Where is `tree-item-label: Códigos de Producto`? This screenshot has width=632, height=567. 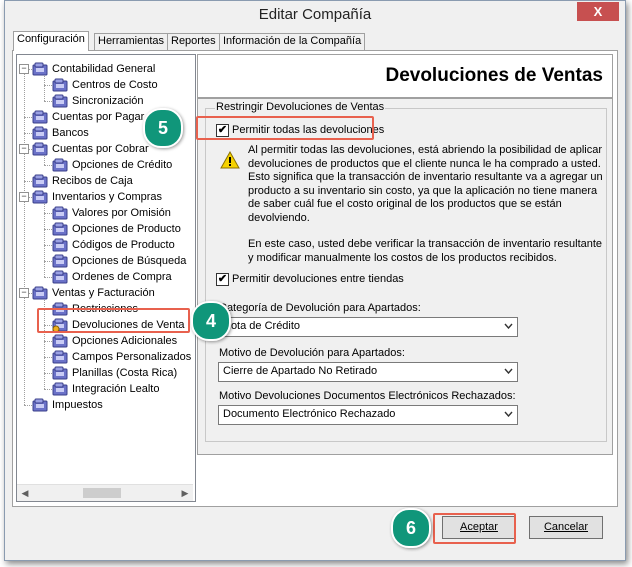
tree-item-label: Códigos de Producto is located at coordinates (123, 245).